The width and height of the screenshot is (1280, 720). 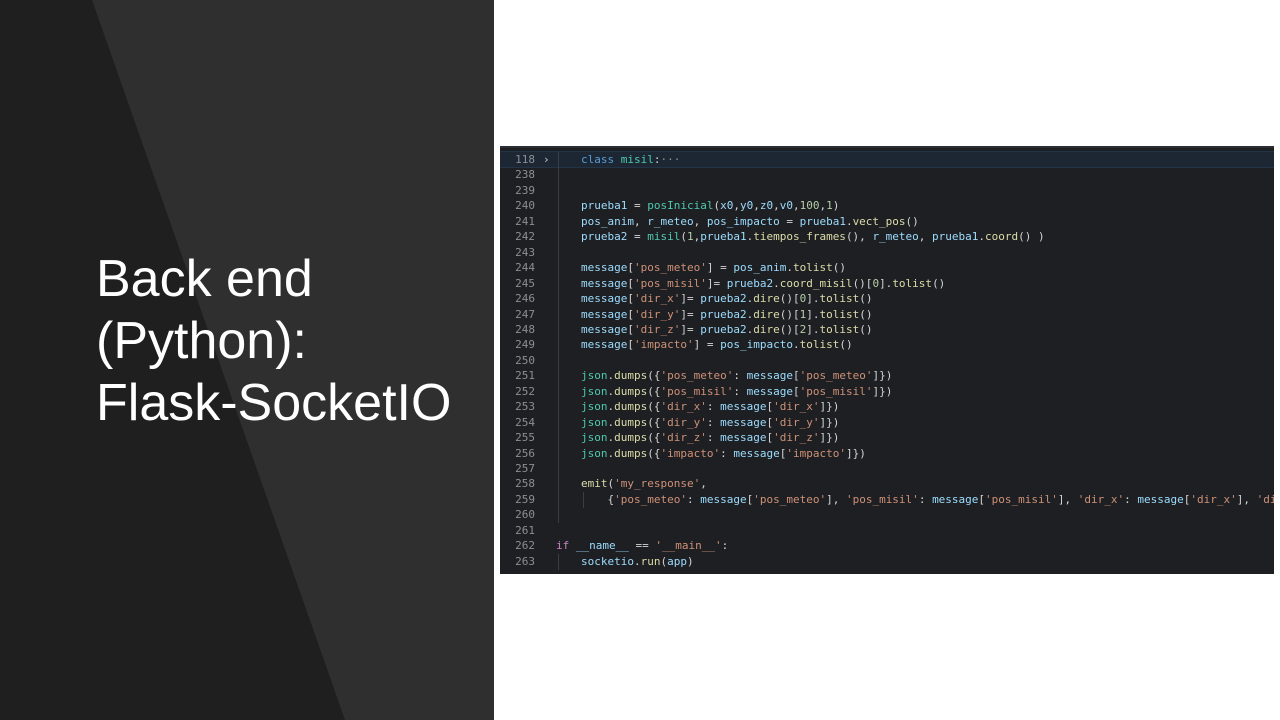 I want to click on title-line-2: (Python):, so click(x=201, y=341).